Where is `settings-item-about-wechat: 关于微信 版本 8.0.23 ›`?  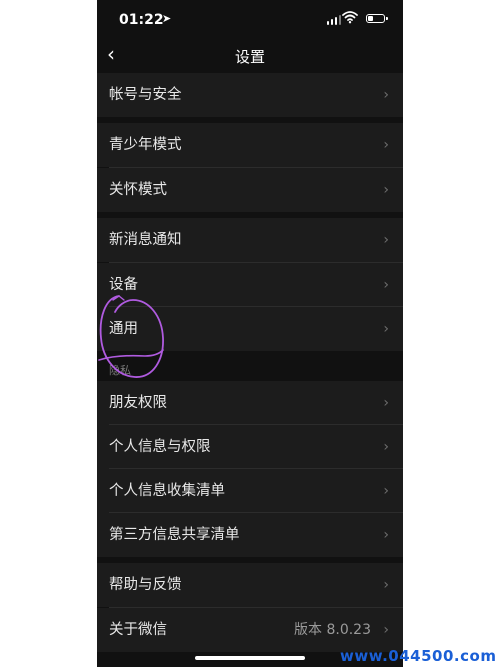 settings-item-about-wechat: 关于微信 版本 8.0.23 › is located at coordinates (250, 630).